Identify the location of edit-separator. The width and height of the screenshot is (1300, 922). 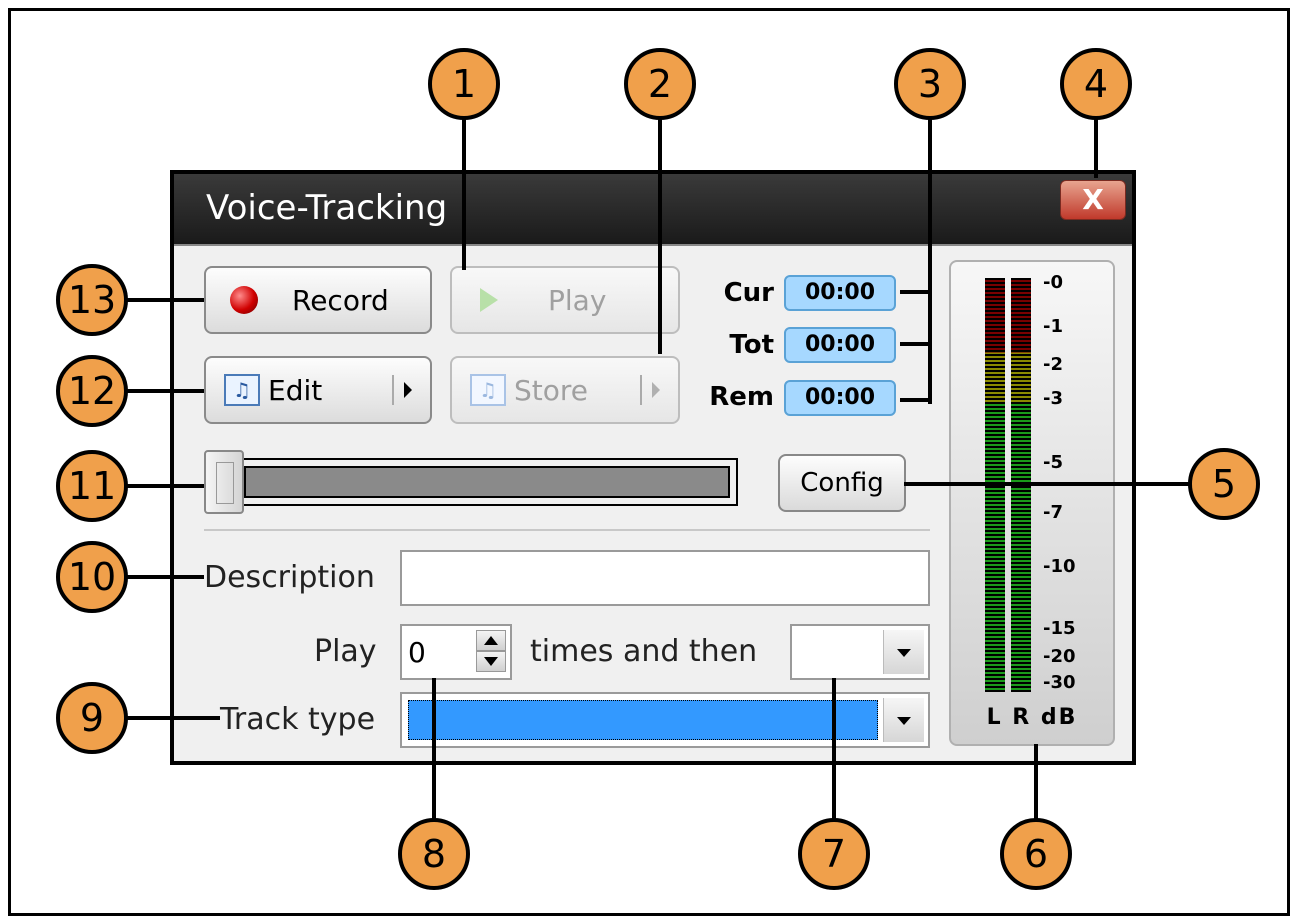
(393, 390).